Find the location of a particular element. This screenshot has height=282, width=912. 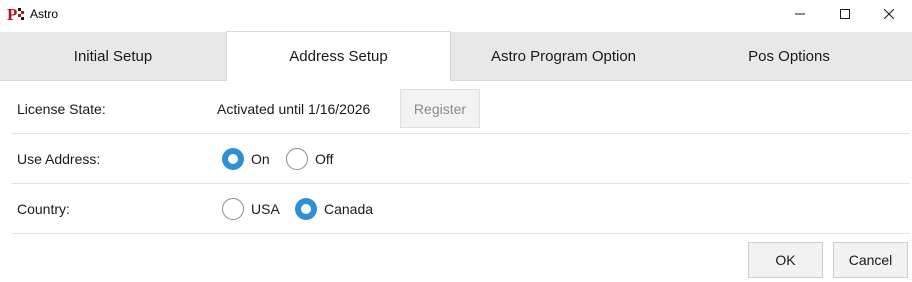

tab-address-setup: Address Setup is located at coordinates (338, 56).